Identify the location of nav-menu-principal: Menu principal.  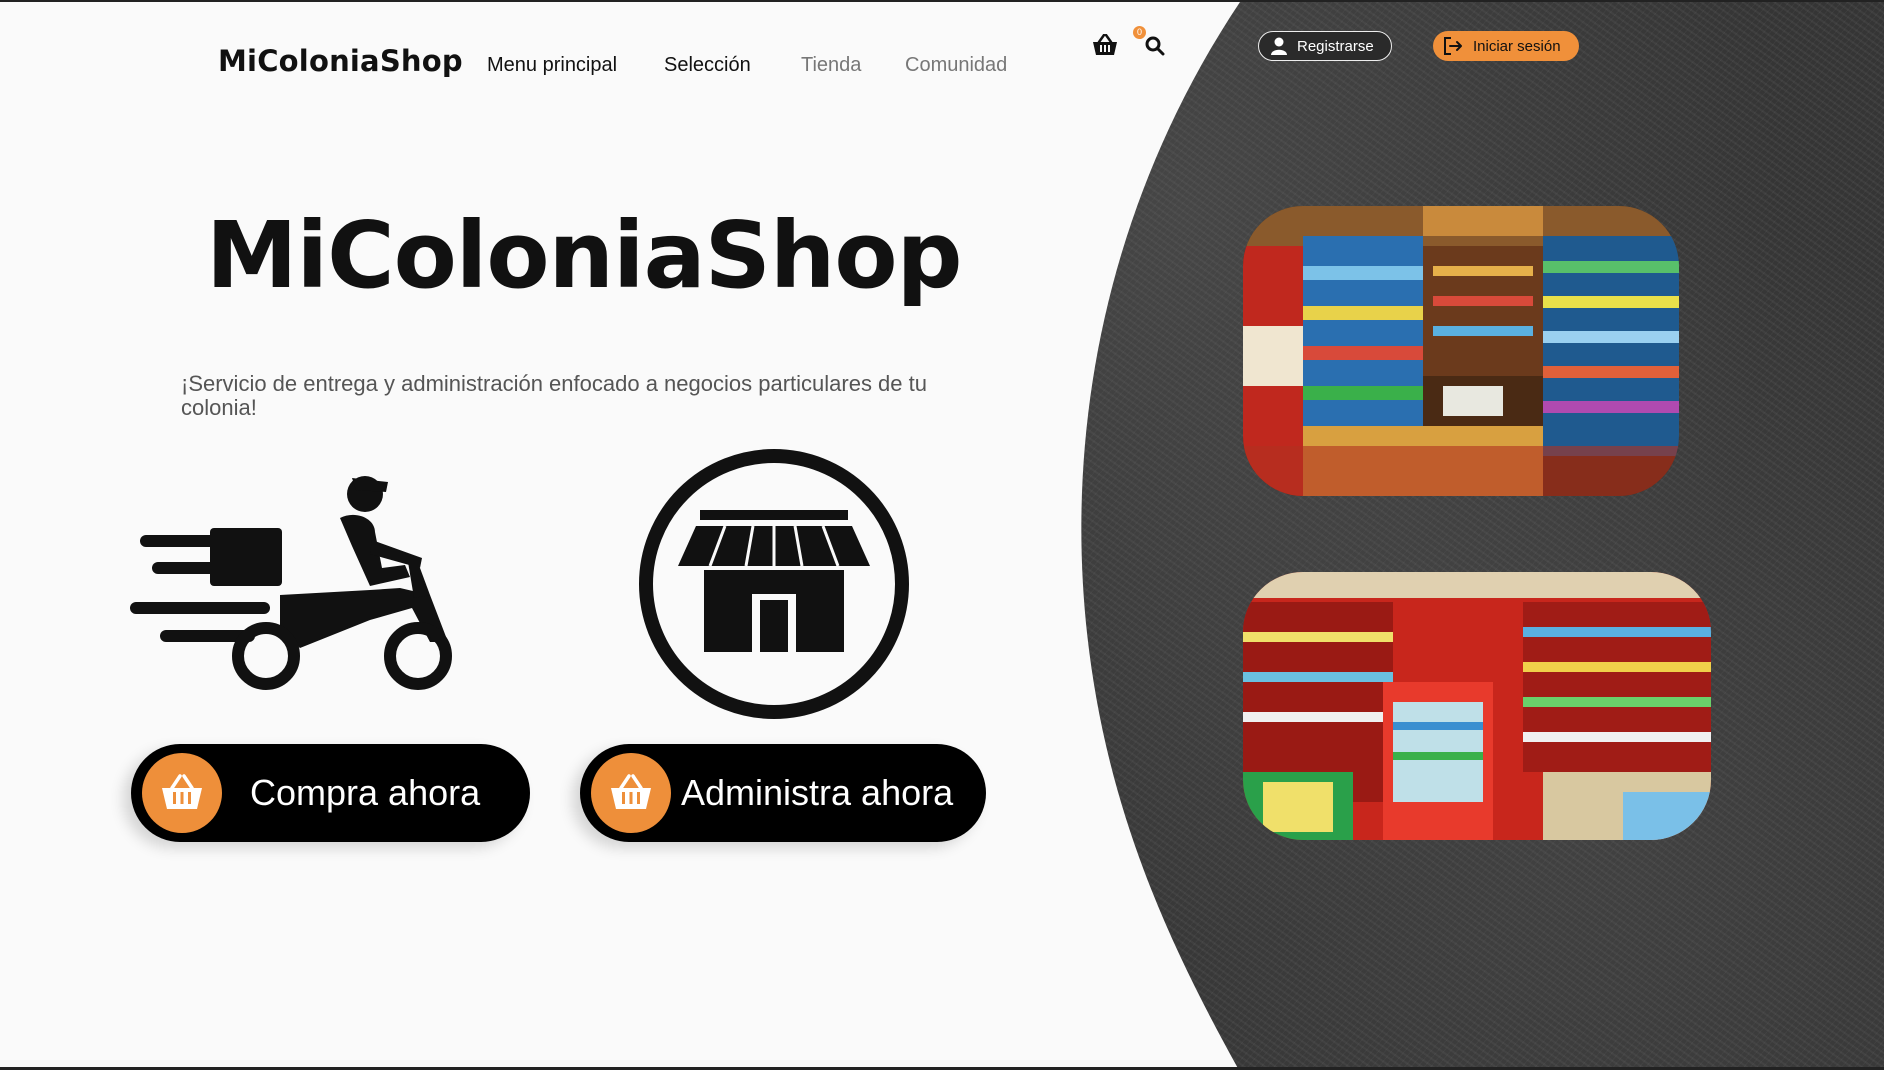
(552, 65).